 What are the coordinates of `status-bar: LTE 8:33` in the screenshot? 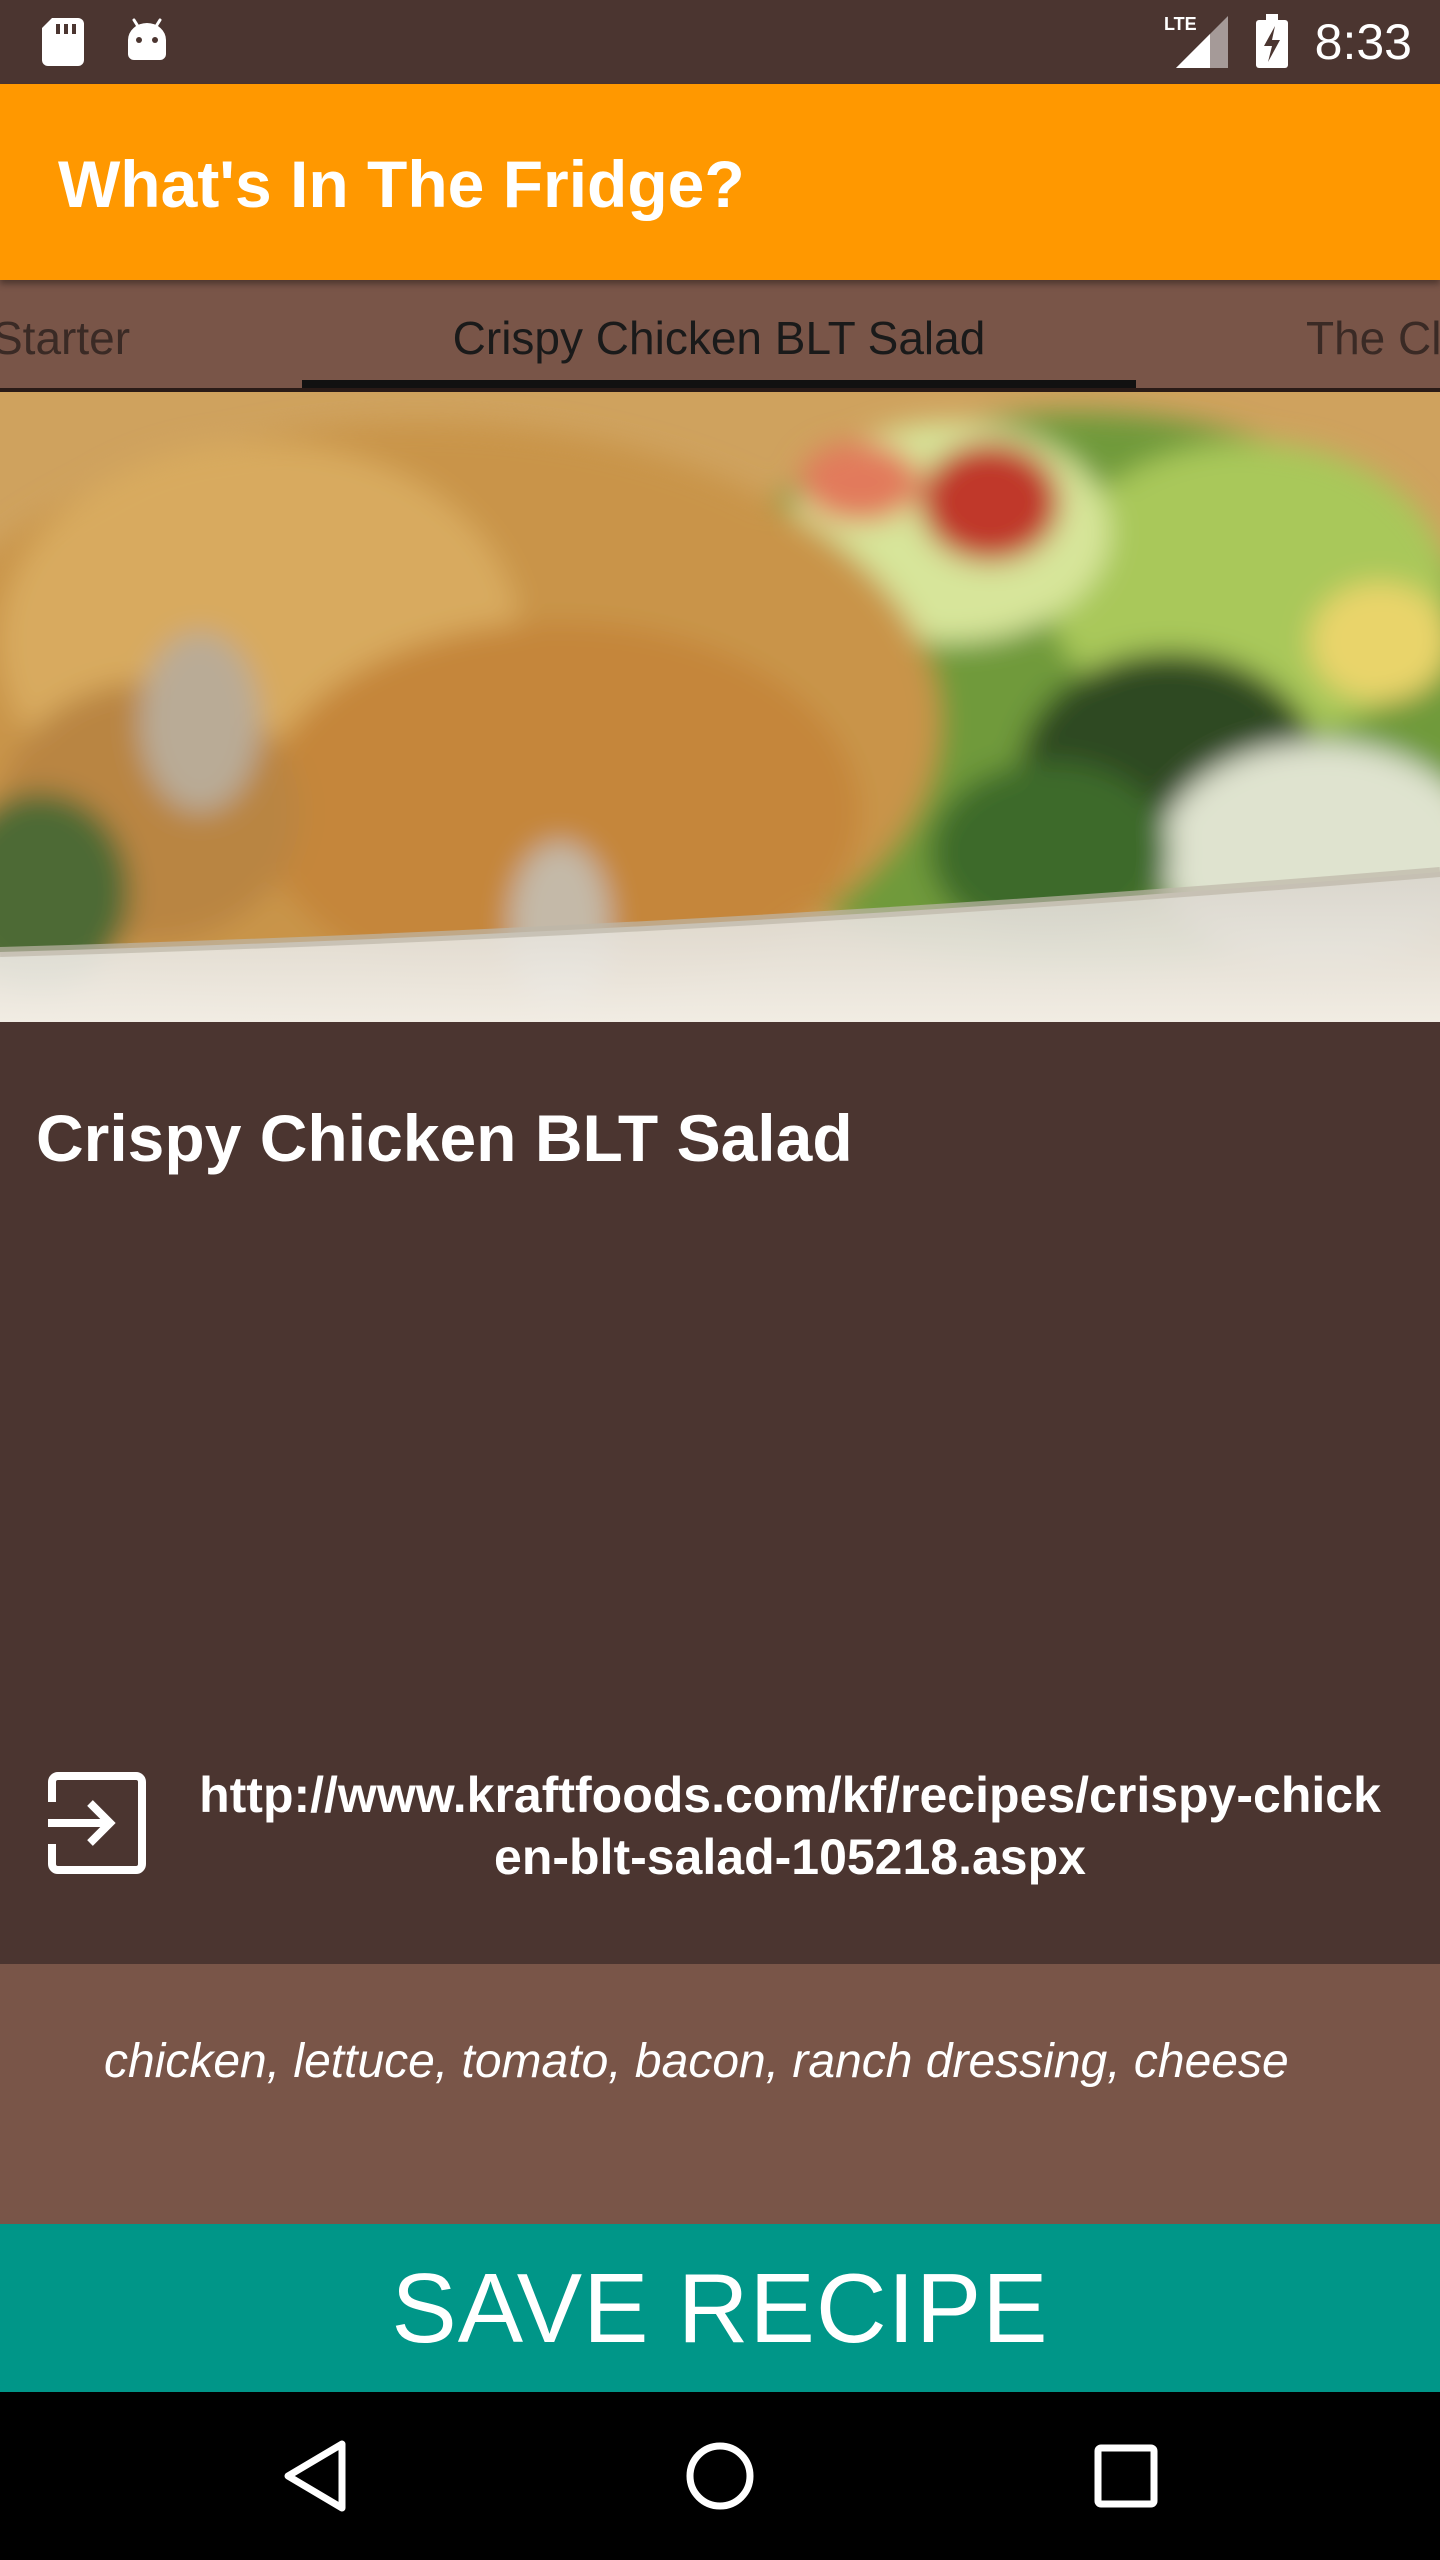 It's located at (720, 42).